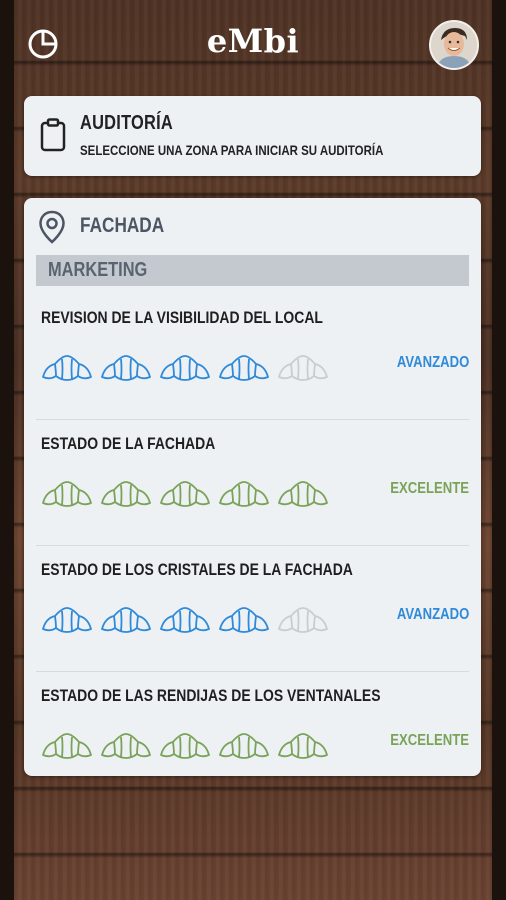 This screenshot has height=900, width=506. What do you see at coordinates (211, 695) in the screenshot?
I see `item-title: ESTADO DE LAS RENDIJAS DE LOS VENTANALES` at bounding box center [211, 695].